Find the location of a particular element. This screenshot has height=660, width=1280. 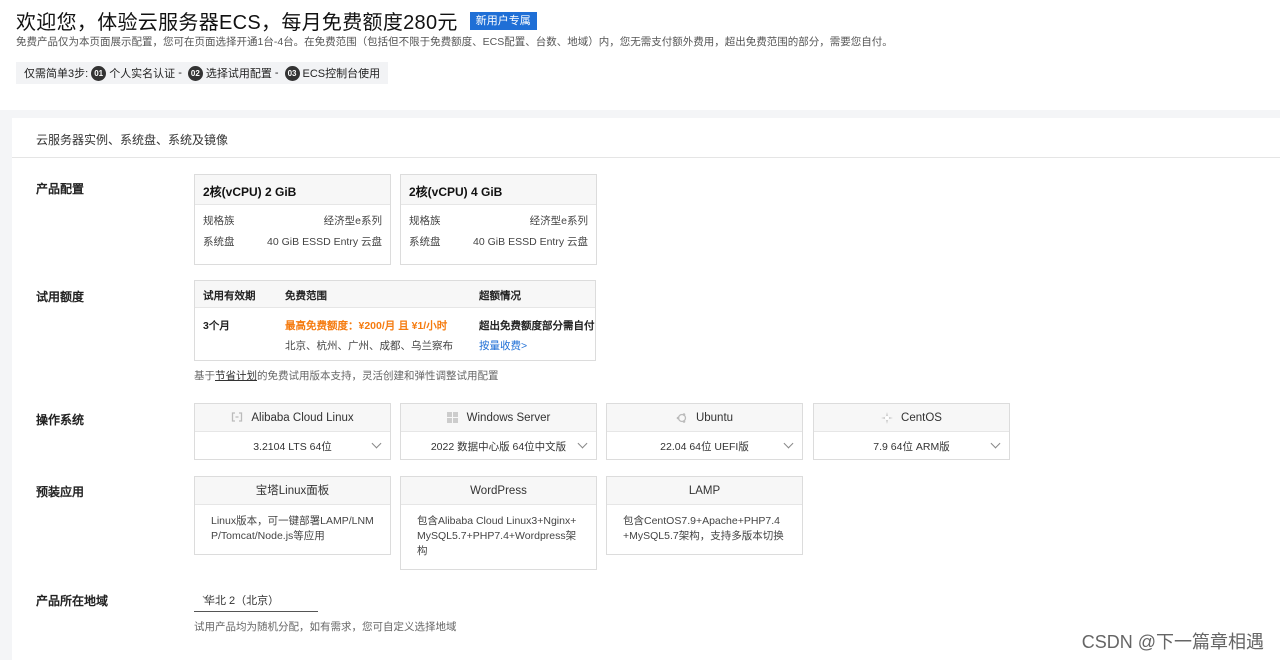

region-label: 产品所在地域 is located at coordinates (72, 601).